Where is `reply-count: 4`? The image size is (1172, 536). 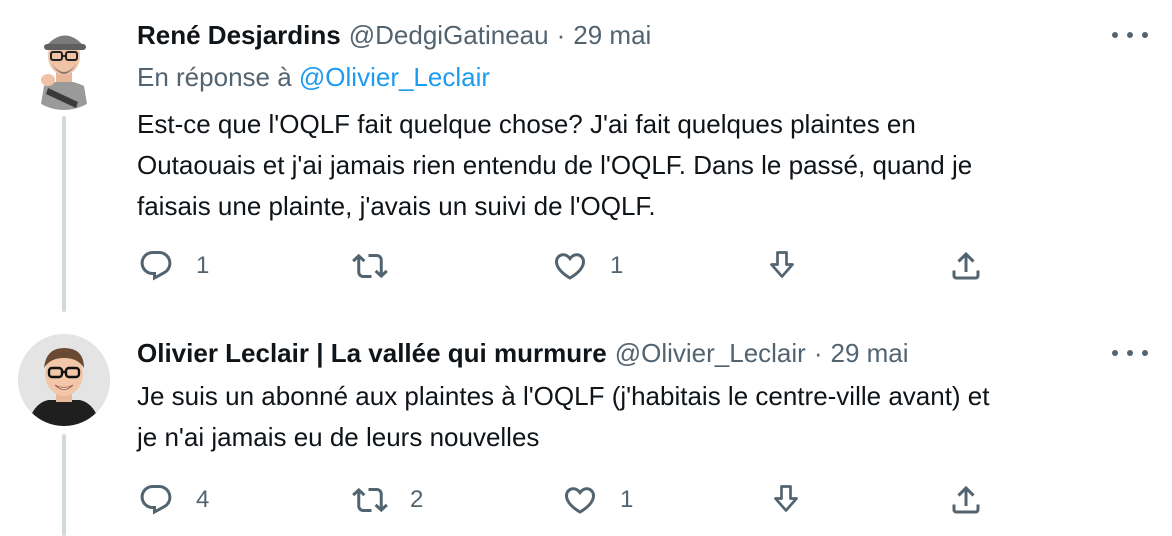
reply-count: 4 is located at coordinates (203, 499).